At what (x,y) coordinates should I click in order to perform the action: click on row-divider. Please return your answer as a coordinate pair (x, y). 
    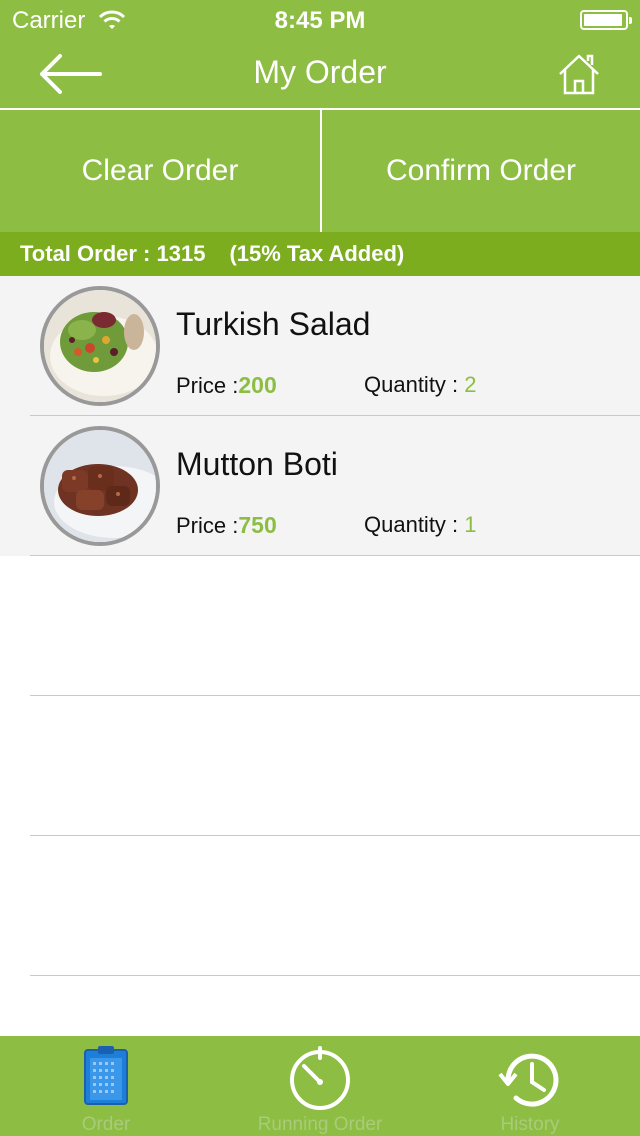
    Looking at the image, I should click on (335, 975).